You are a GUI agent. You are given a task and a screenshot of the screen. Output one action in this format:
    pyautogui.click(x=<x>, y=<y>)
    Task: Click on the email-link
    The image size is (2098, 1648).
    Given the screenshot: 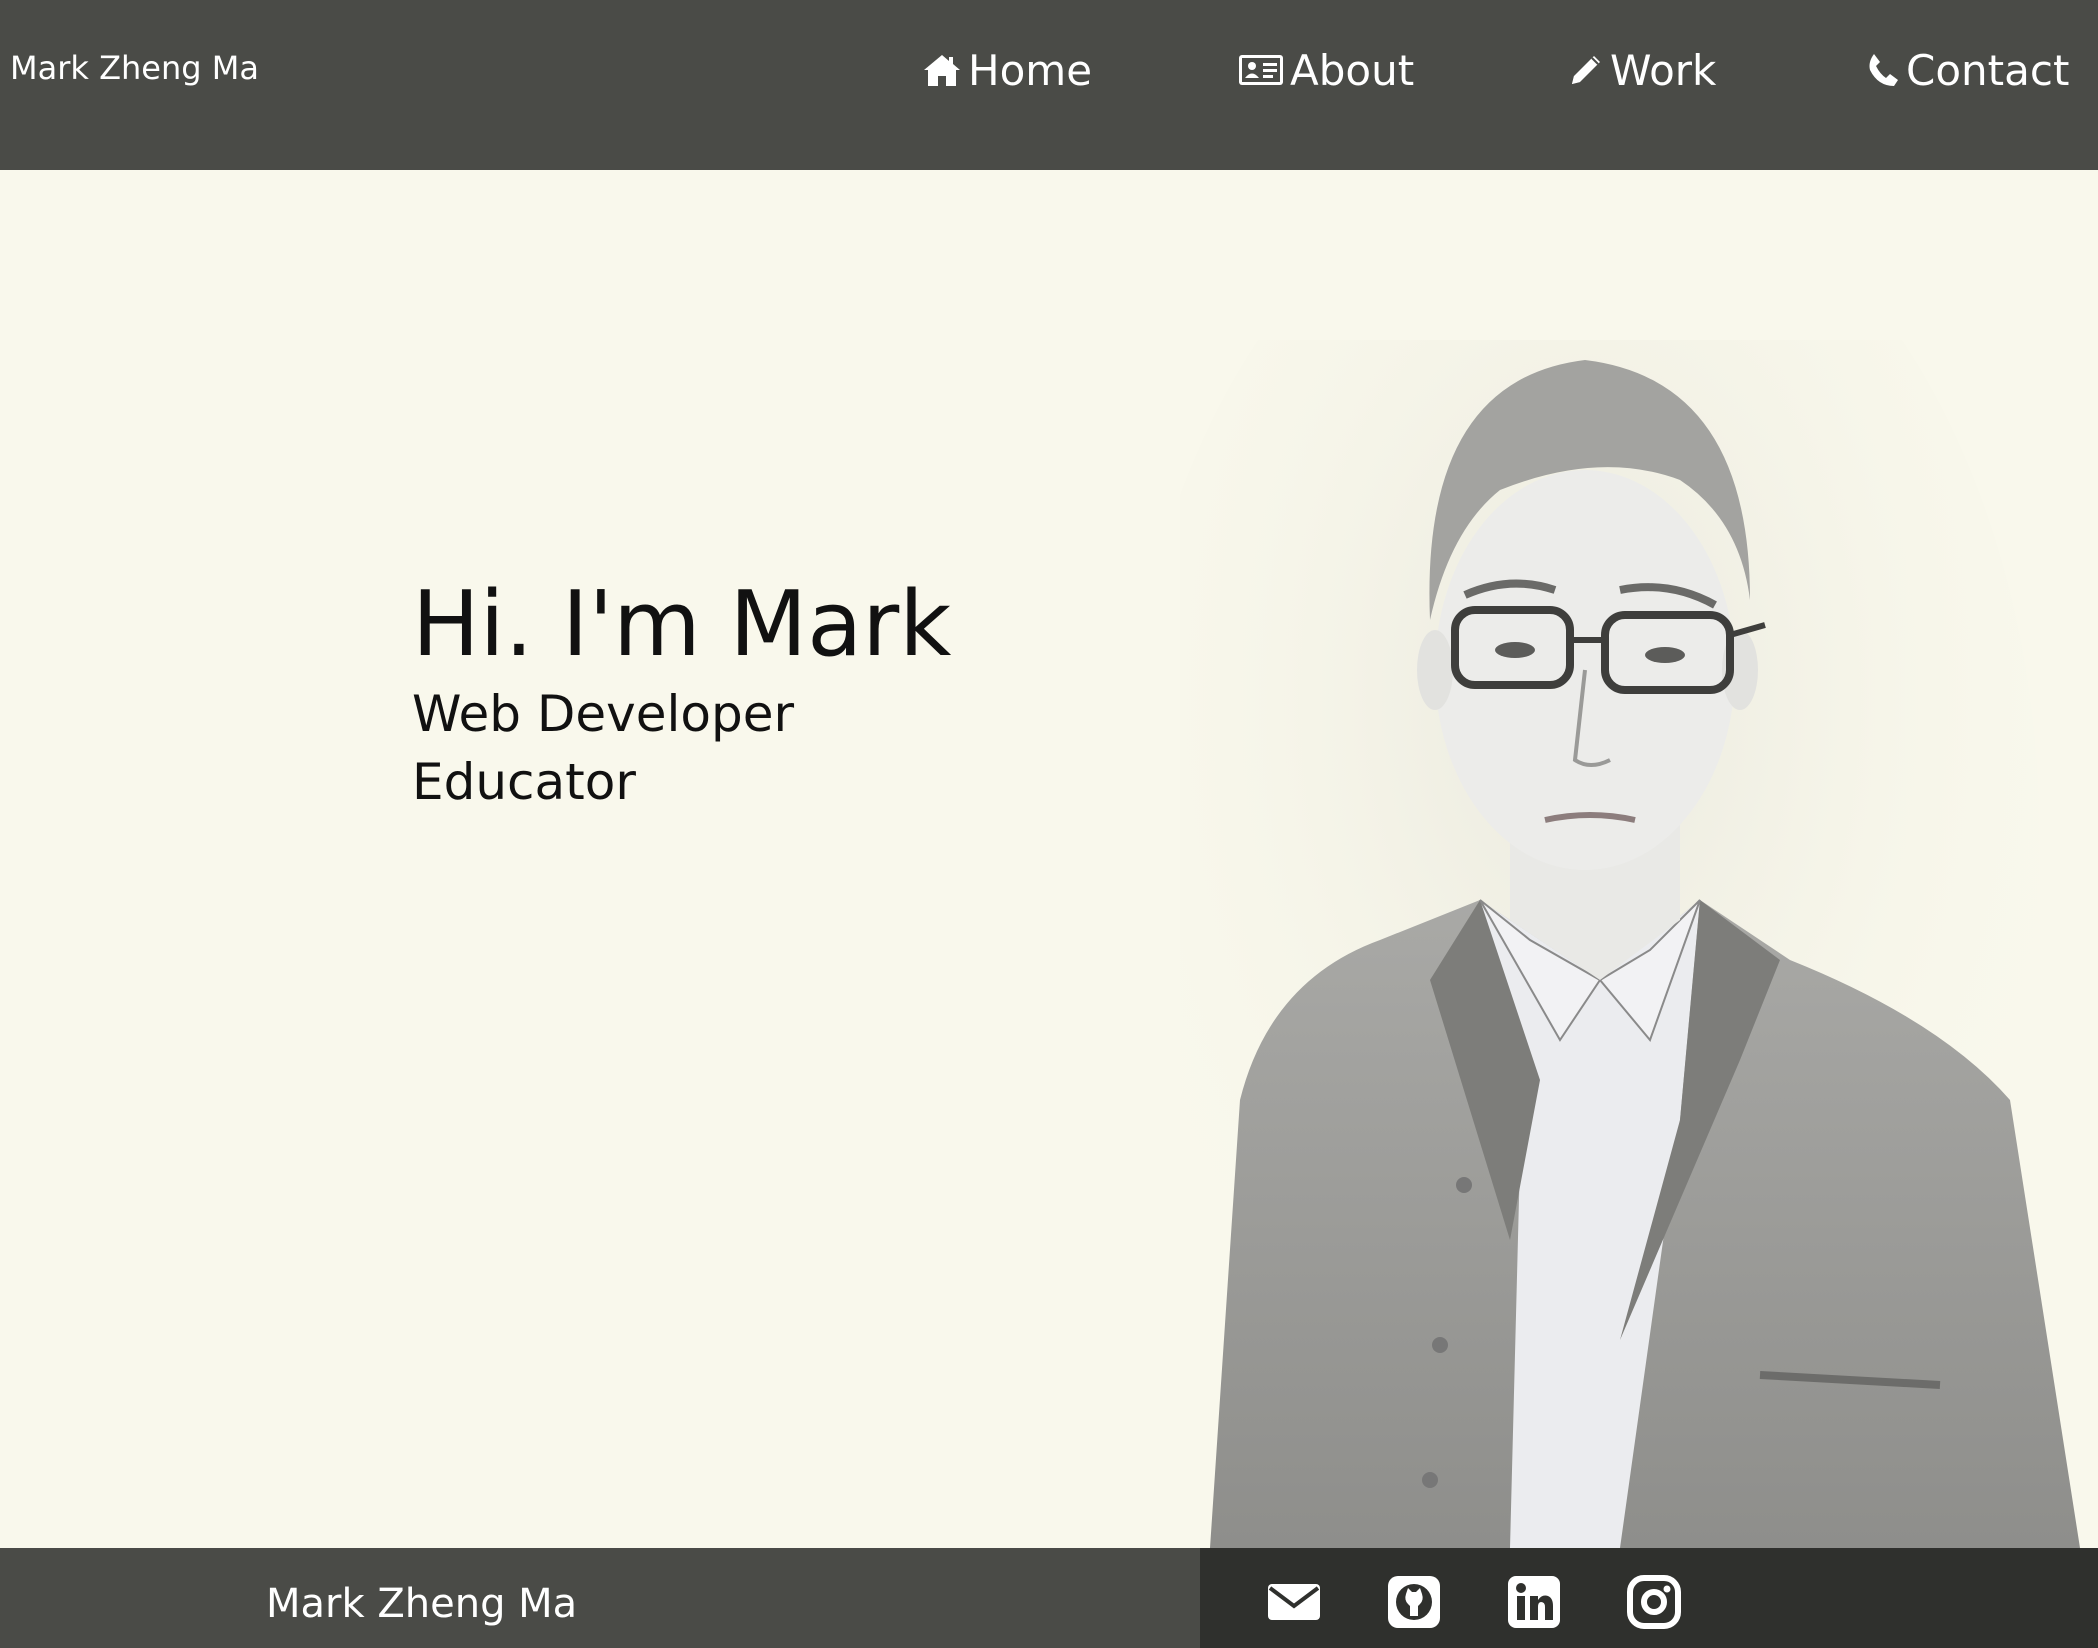 What is the action you would take?
    pyautogui.click(x=1294, y=1602)
    